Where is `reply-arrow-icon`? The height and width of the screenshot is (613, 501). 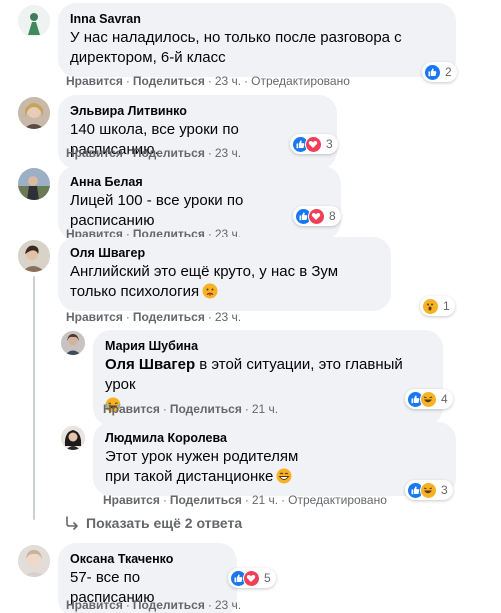
reply-arrow-icon is located at coordinates (72, 523).